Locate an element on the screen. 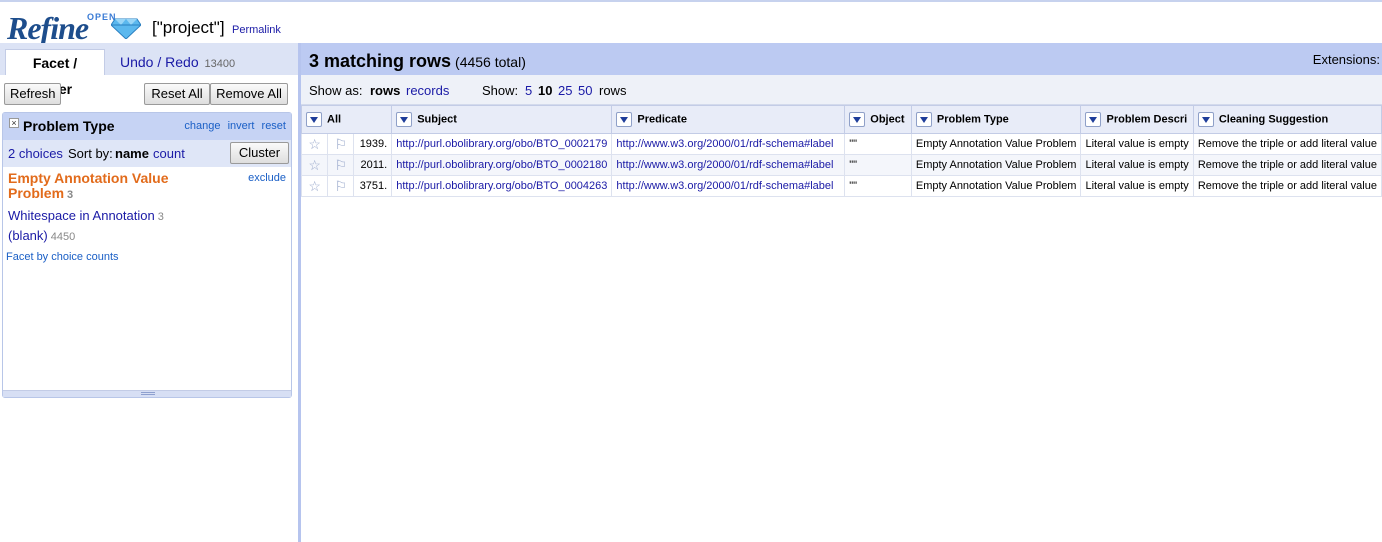 This screenshot has width=1382, height=542. row-number: 1939. is located at coordinates (373, 144).